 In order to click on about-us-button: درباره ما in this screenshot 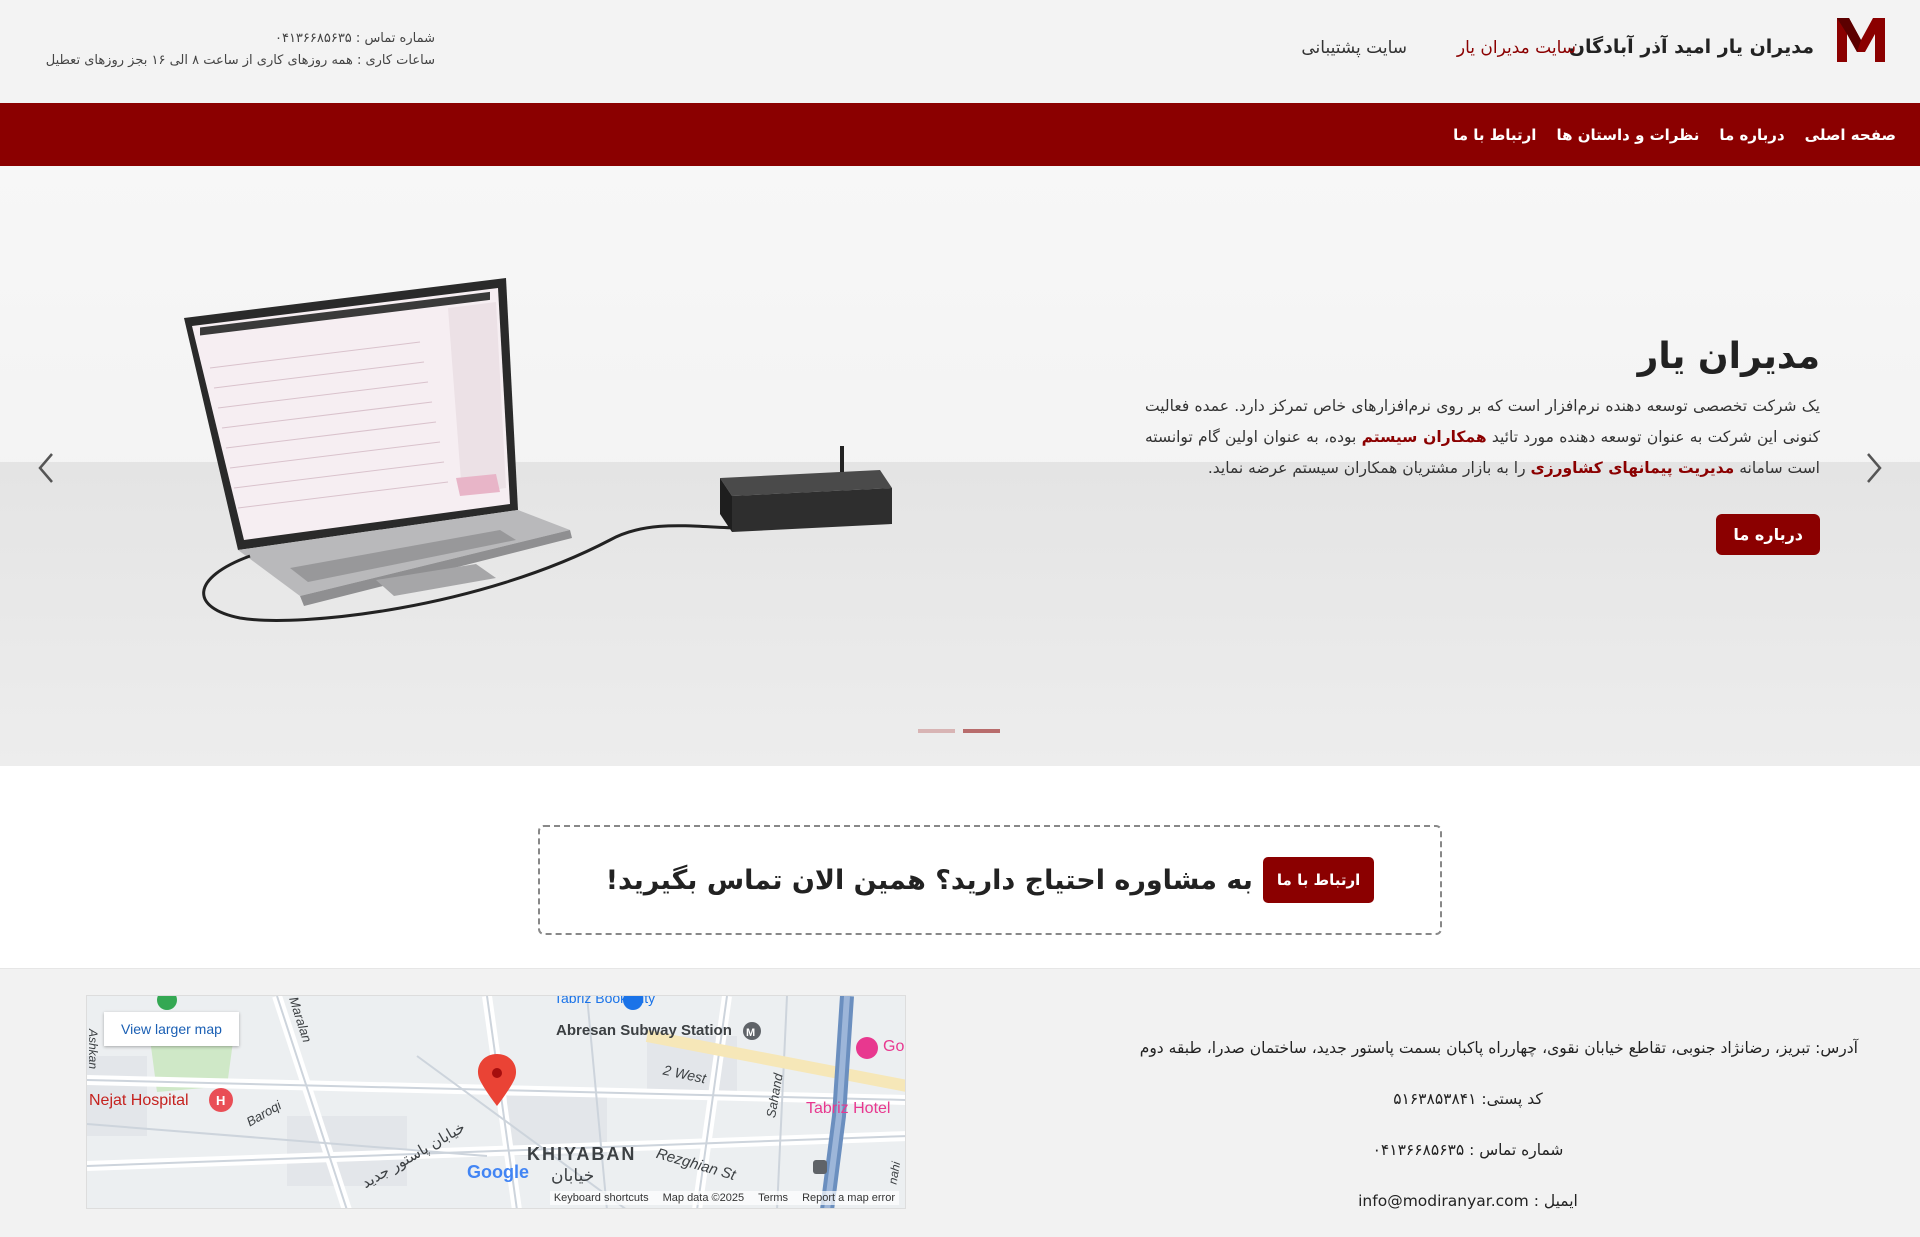, I will do `click(1768, 534)`.